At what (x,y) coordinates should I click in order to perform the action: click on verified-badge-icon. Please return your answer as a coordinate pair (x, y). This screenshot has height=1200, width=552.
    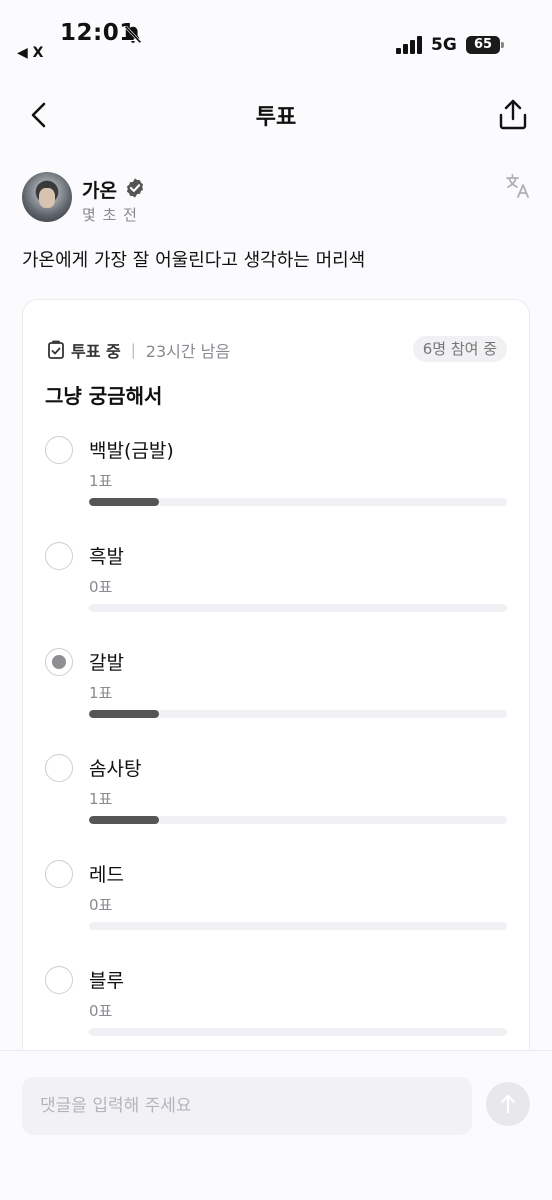
    Looking at the image, I should click on (135, 188).